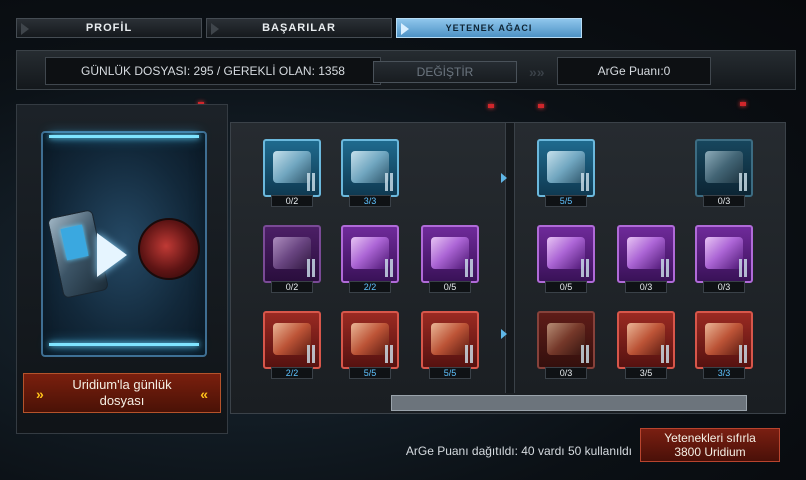 Image resolution: width=806 pixels, height=480 pixels. I want to click on fist-icon, so click(724, 253).